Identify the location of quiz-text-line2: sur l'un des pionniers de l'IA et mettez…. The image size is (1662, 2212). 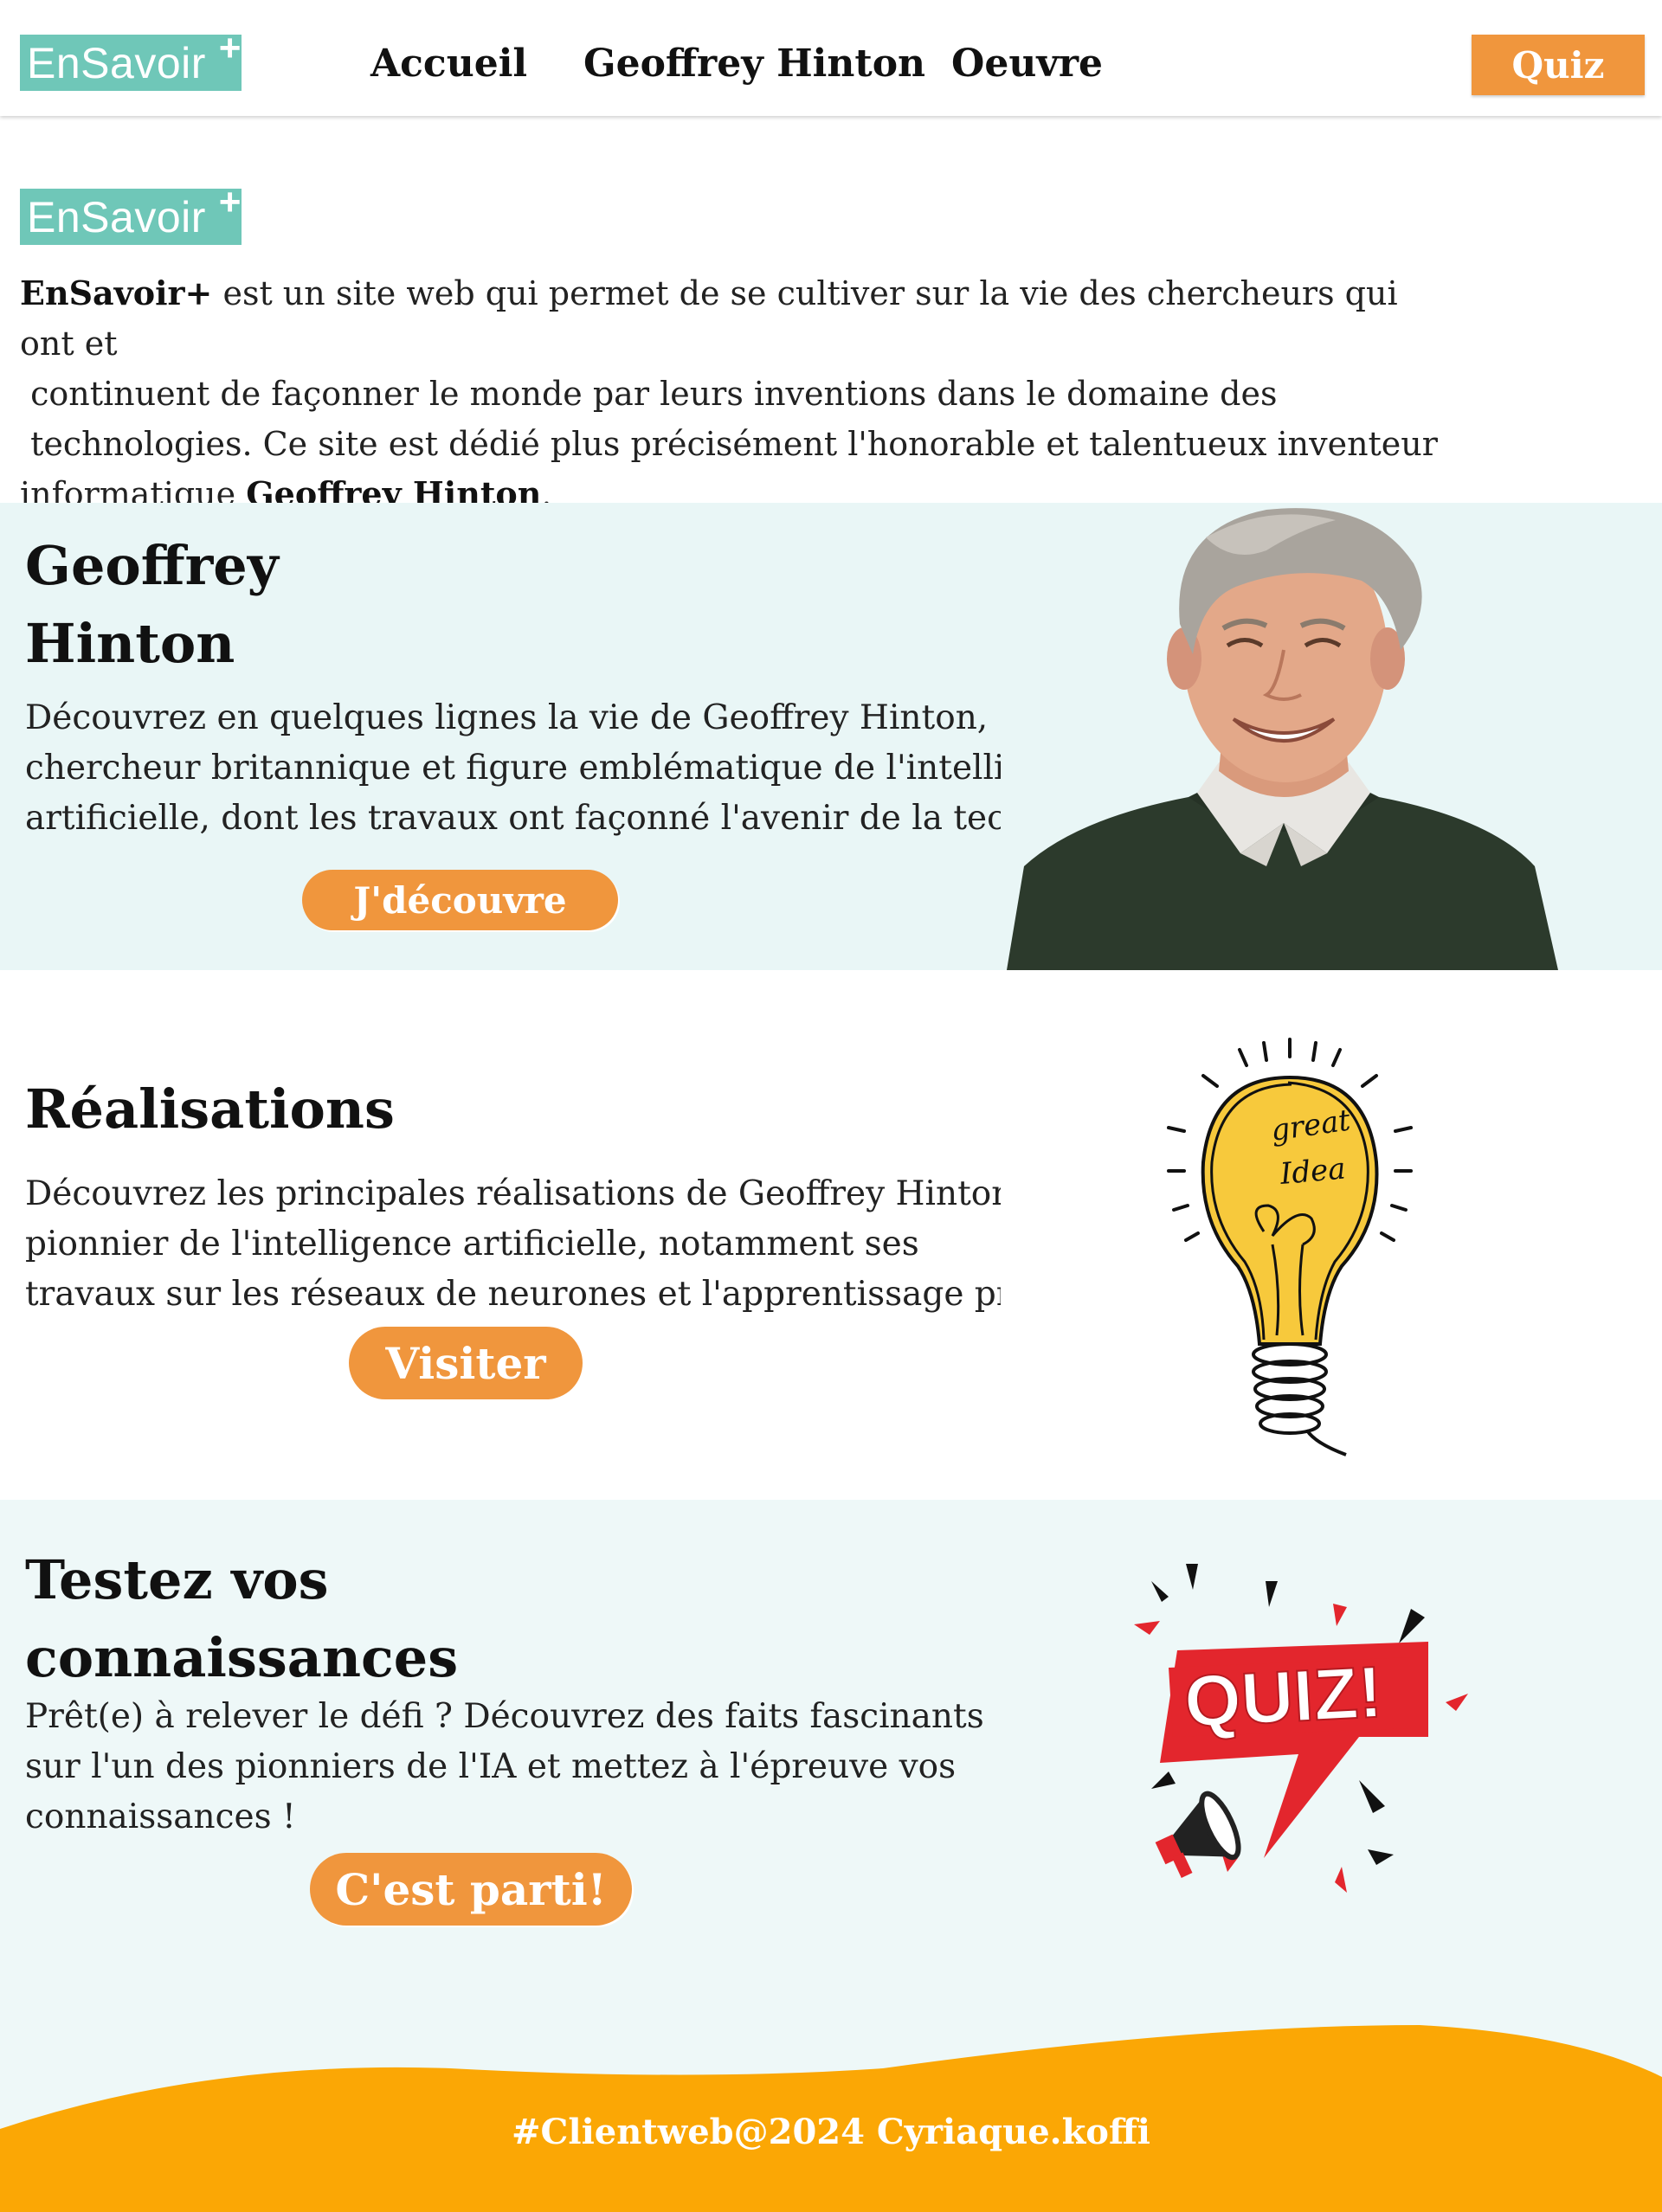
(491, 1766).